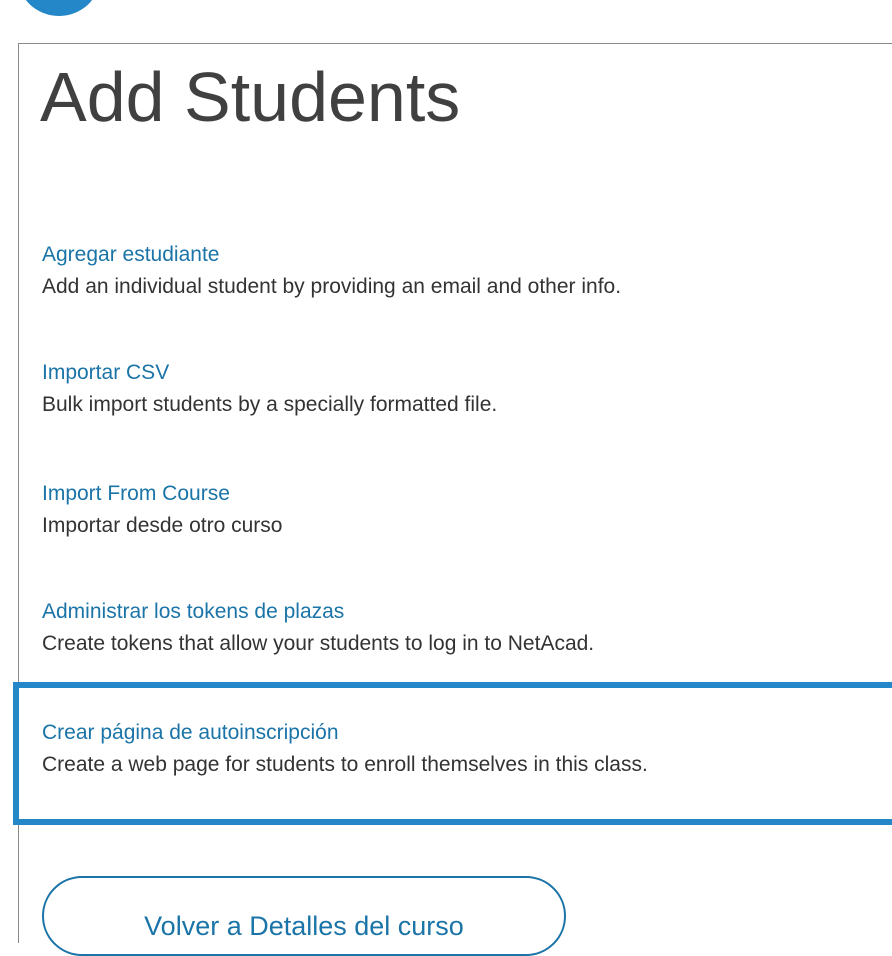  I want to click on back-to-course-details-button: Volver a Detalles del curso, so click(304, 916).